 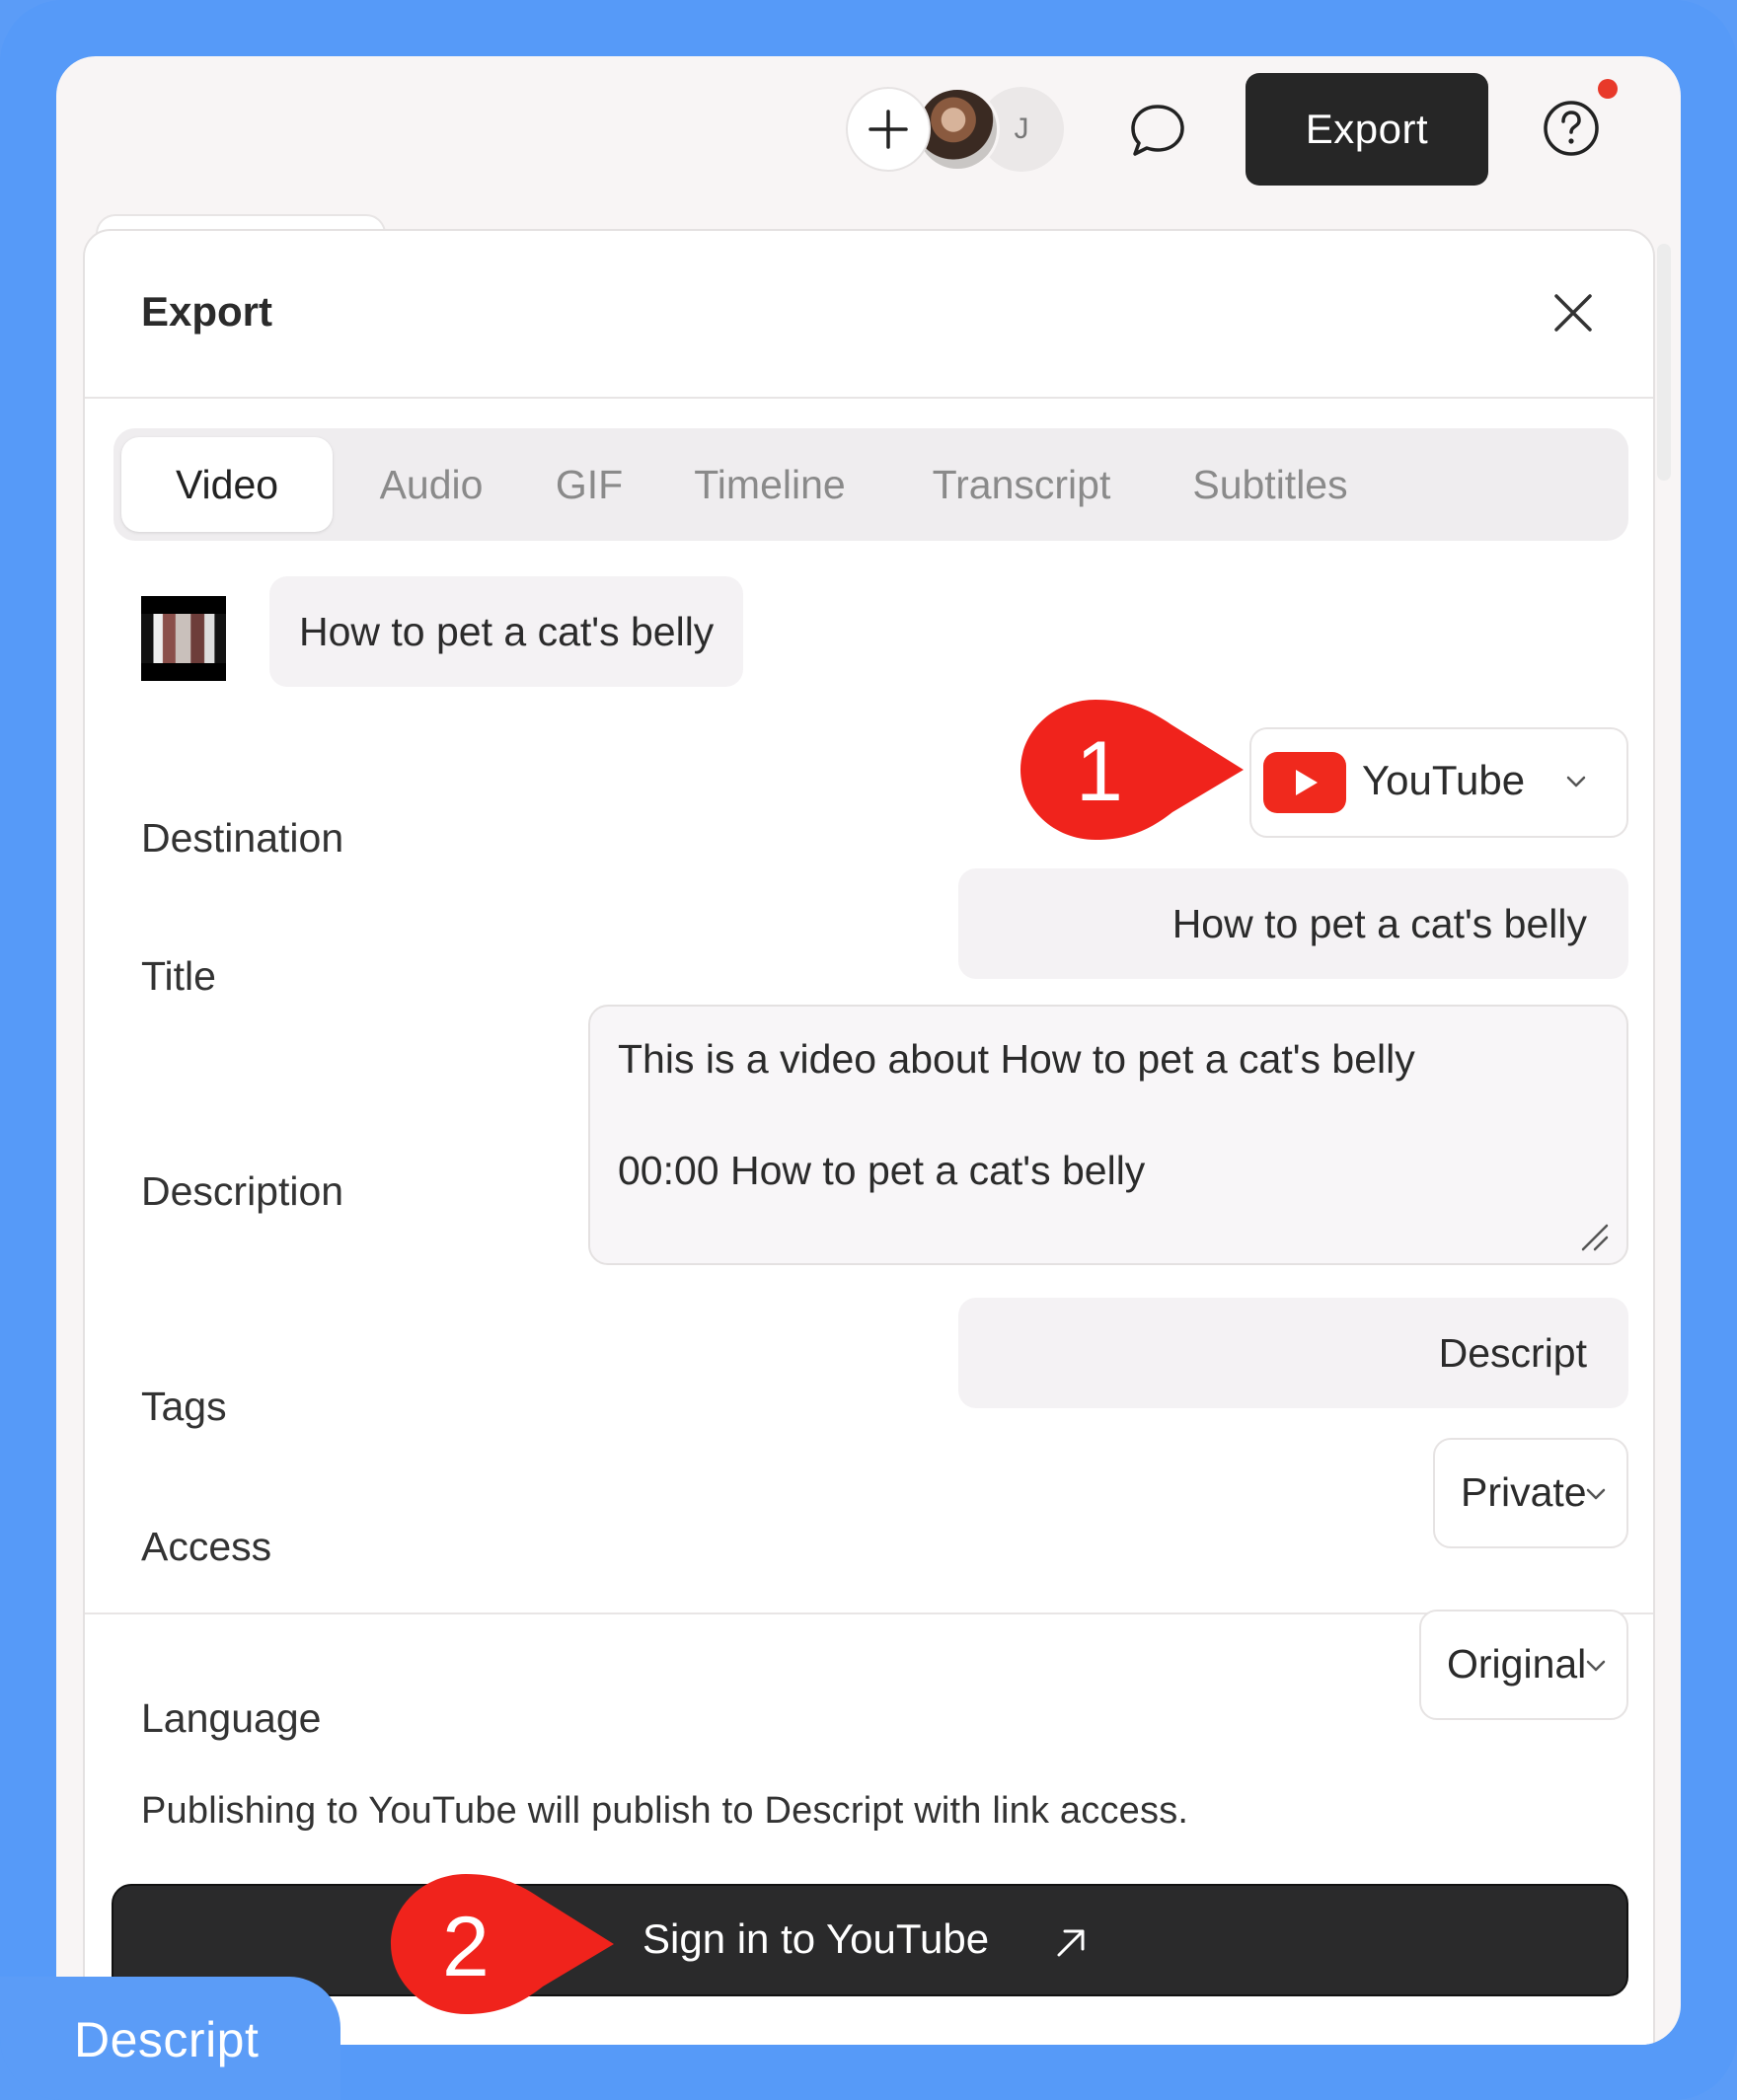 I want to click on description-line-2: 00:00 How to pet a cat's belly, so click(x=882, y=1170).